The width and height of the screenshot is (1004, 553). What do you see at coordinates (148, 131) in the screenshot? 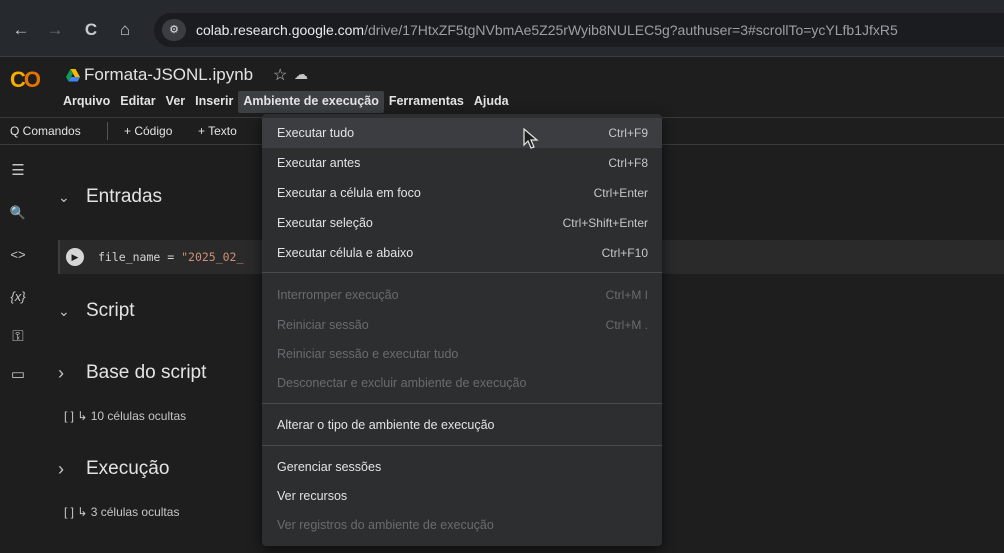
I see `add-code-button: + Código` at bounding box center [148, 131].